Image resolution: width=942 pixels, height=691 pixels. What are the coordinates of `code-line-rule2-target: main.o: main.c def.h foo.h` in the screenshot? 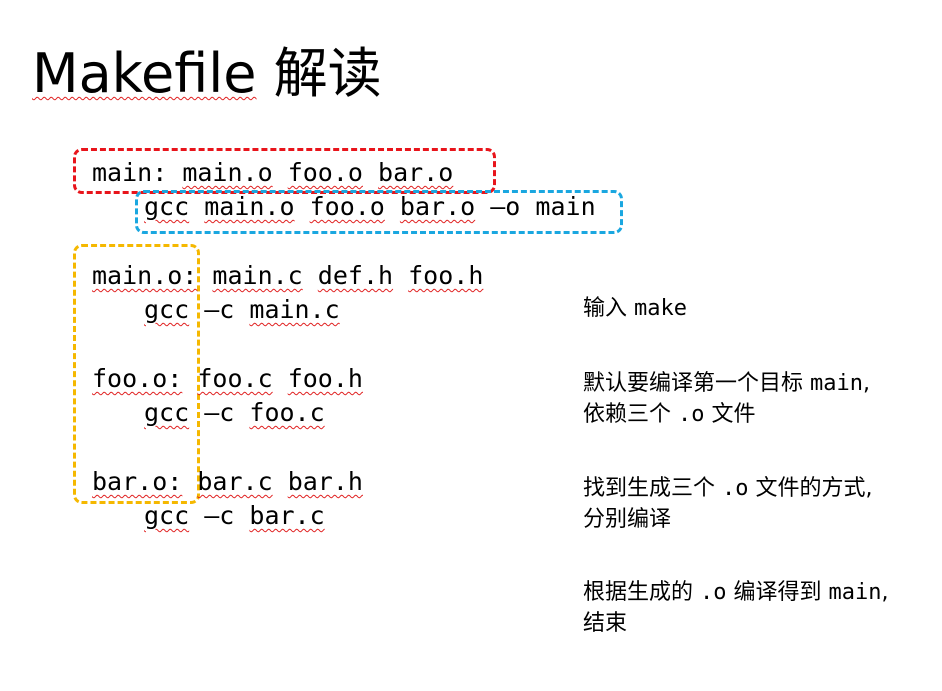 It's located at (287, 276).